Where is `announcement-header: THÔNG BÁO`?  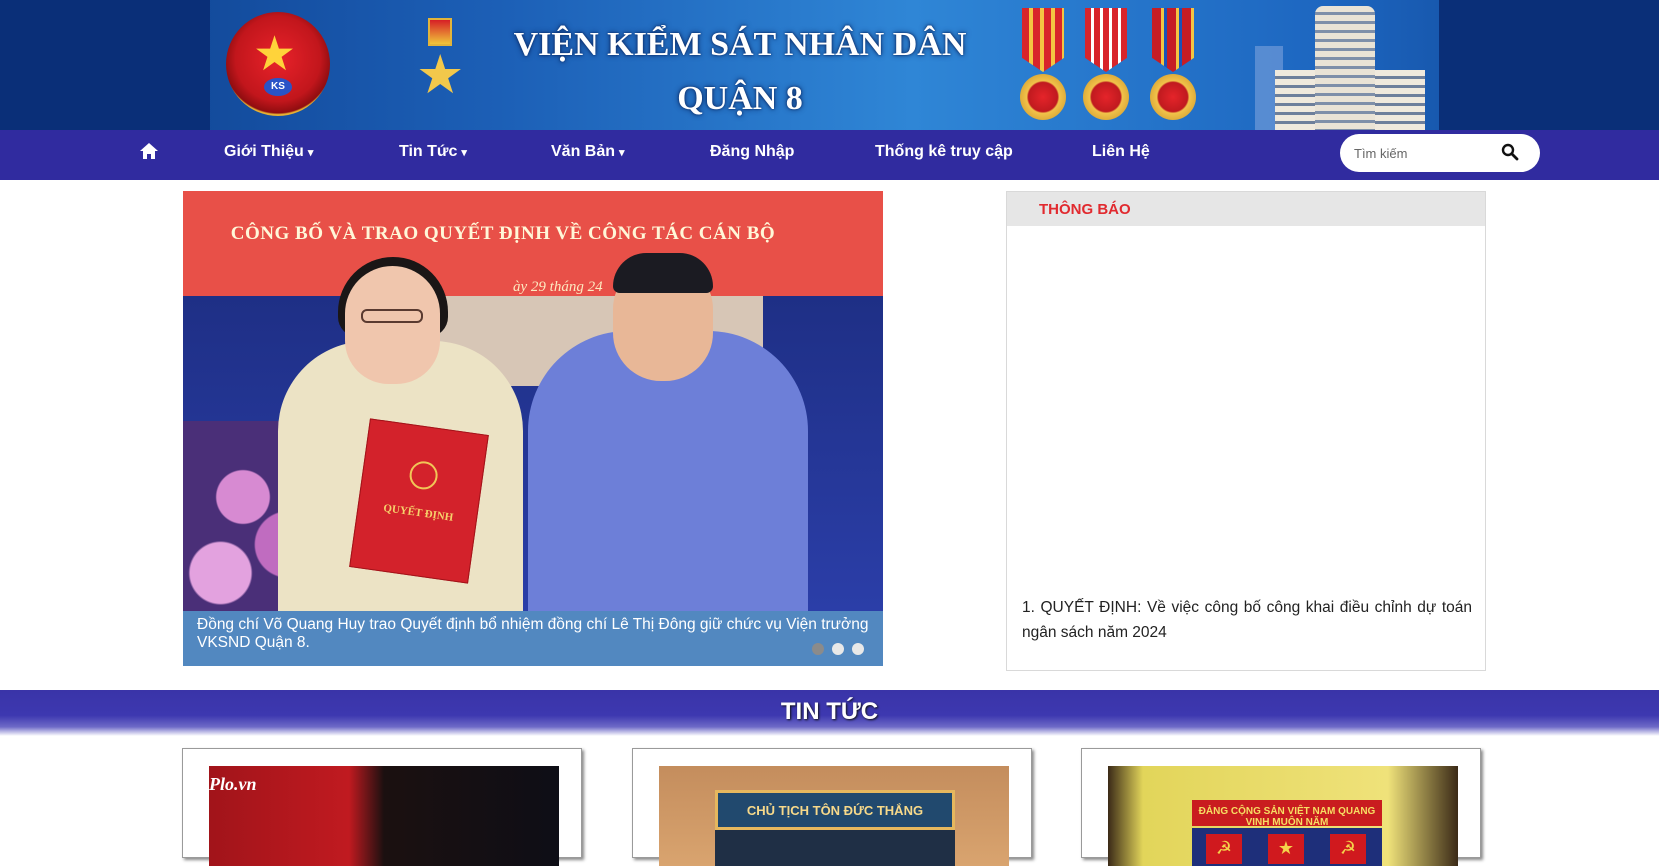 announcement-header: THÔNG BÁO is located at coordinates (1246, 209).